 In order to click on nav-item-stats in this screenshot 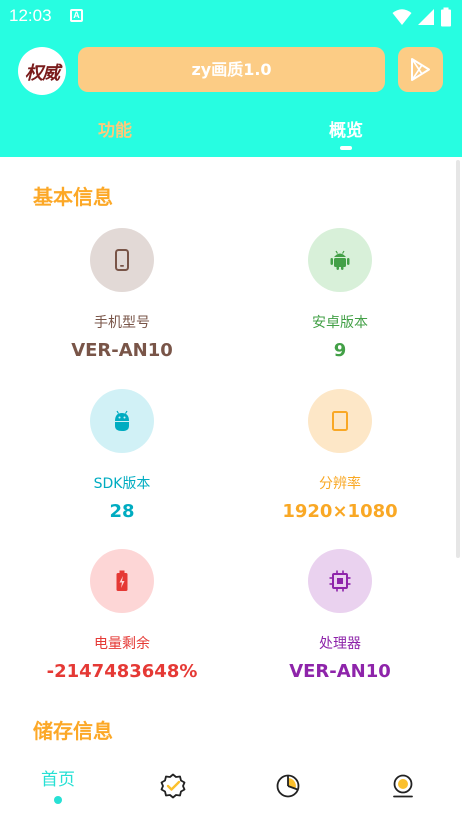, I will do `click(288, 779)`.